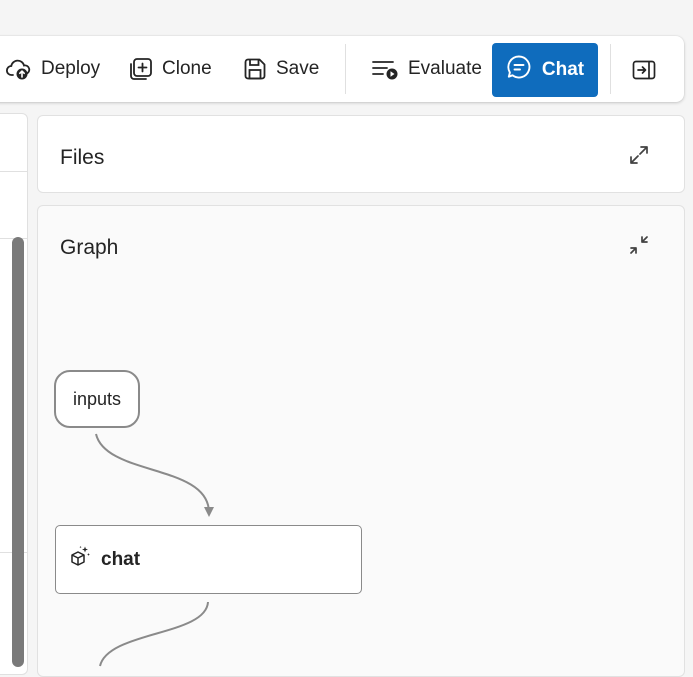  I want to click on chat-bubble-icon, so click(519, 70).